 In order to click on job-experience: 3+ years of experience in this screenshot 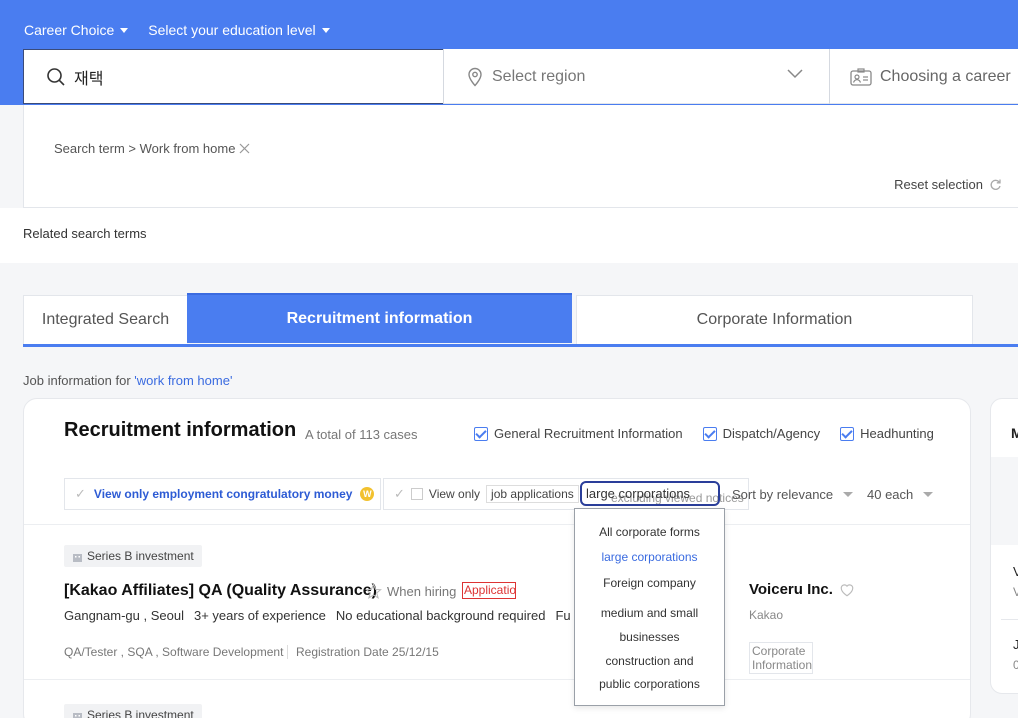, I will do `click(259, 615)`.